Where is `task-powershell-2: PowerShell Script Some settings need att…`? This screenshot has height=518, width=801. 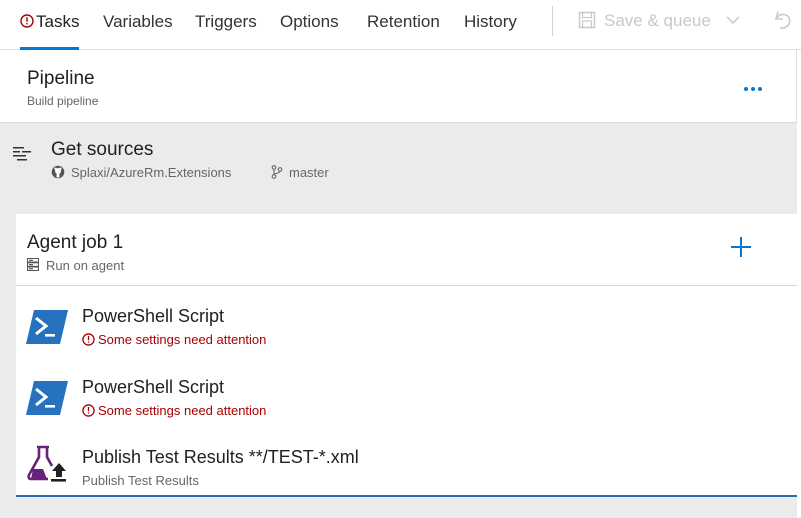 task-powershell-2: PowerShell Script Some settings need att… is located at coordinates (406, 394).